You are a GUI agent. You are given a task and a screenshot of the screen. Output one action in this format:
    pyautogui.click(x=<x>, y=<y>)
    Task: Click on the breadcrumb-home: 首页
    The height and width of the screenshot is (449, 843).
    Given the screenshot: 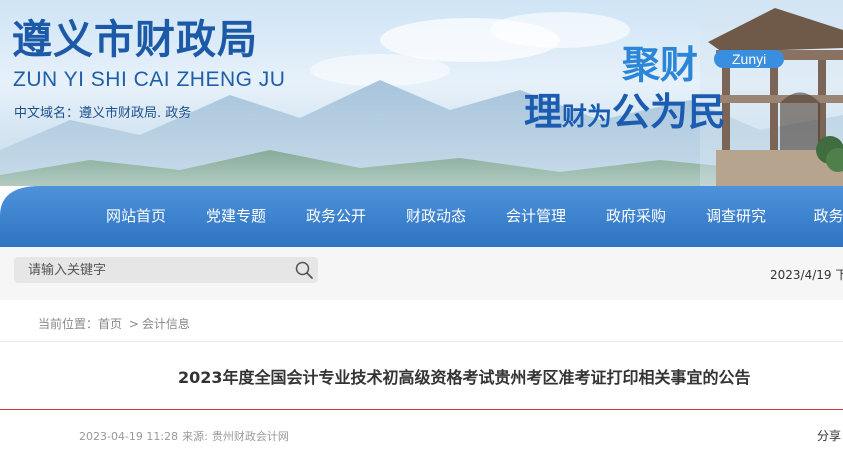 What is the action you would take?
    pyautogui.click(x=110, y=324)
    